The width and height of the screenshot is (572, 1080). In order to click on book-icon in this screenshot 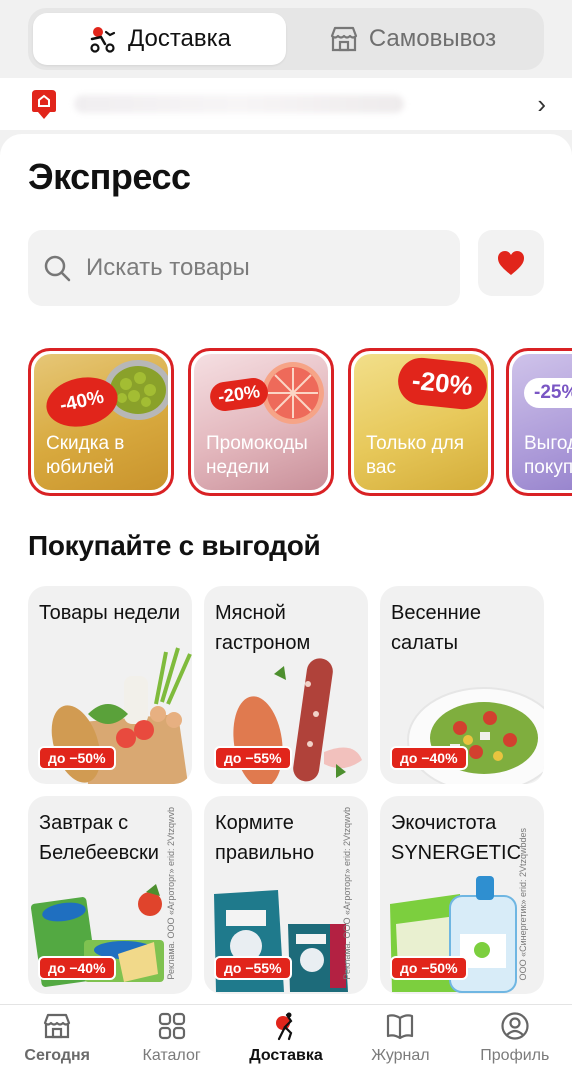, I will do `click(400, 1027)`.